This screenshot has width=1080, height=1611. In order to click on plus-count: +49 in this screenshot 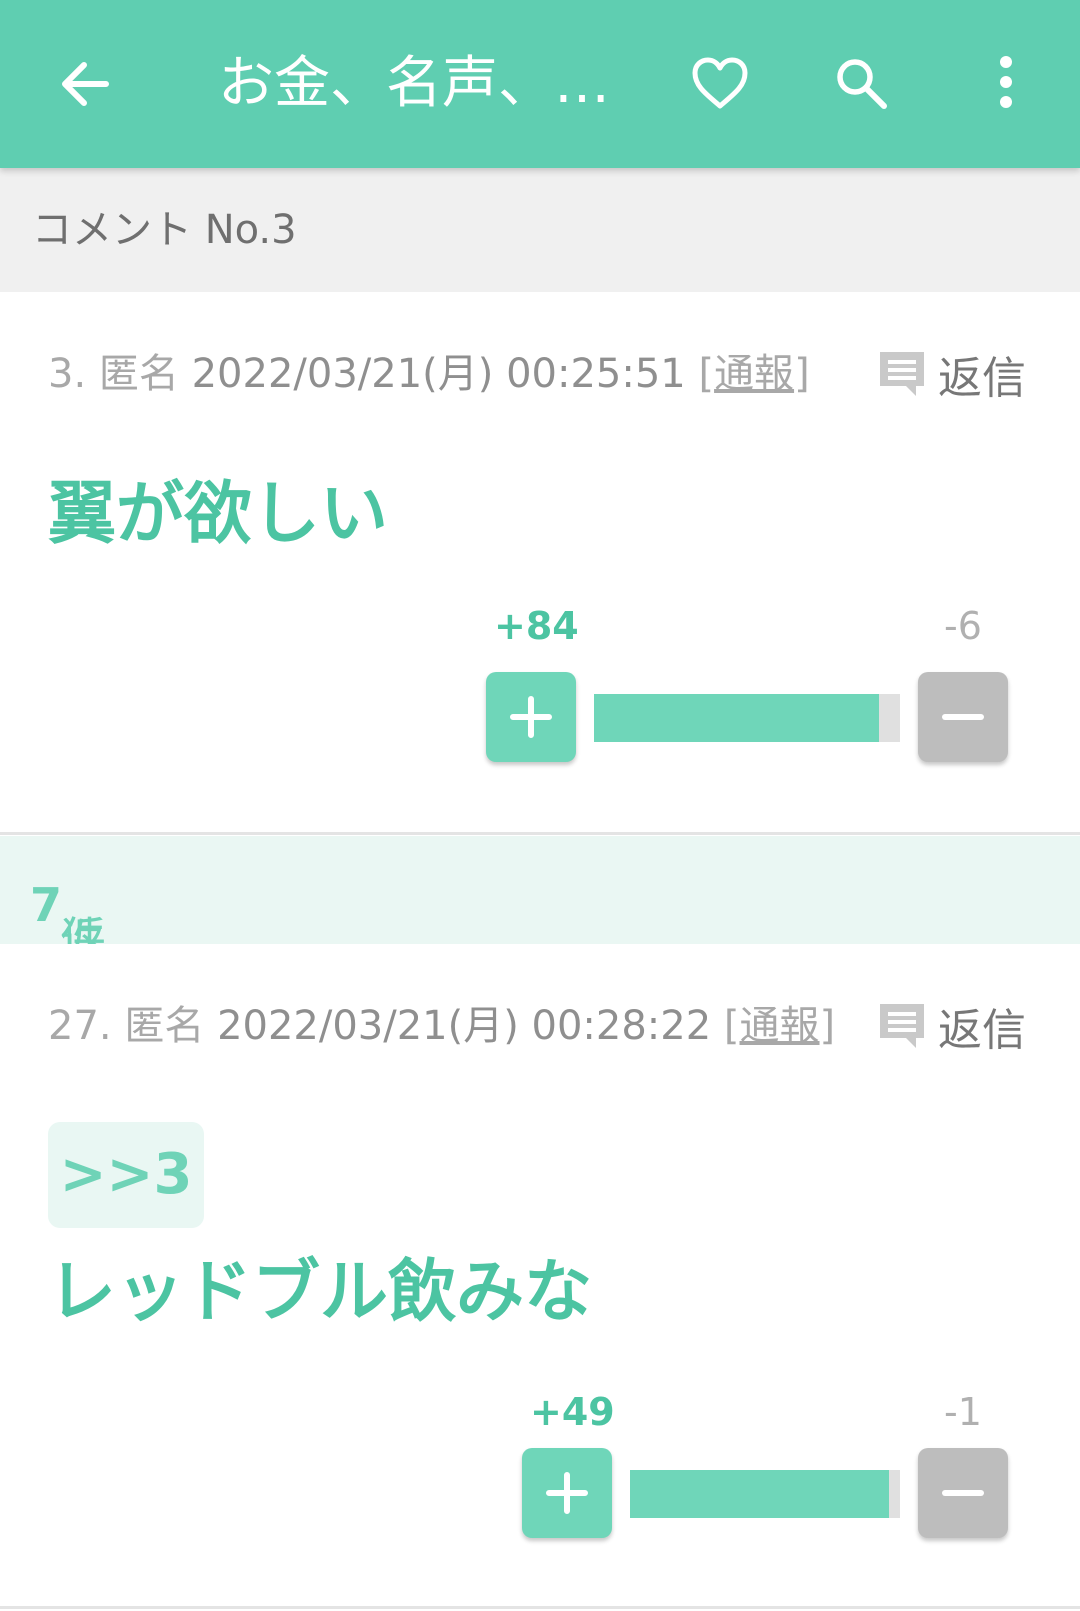, I will do `click(572, 1412)`.